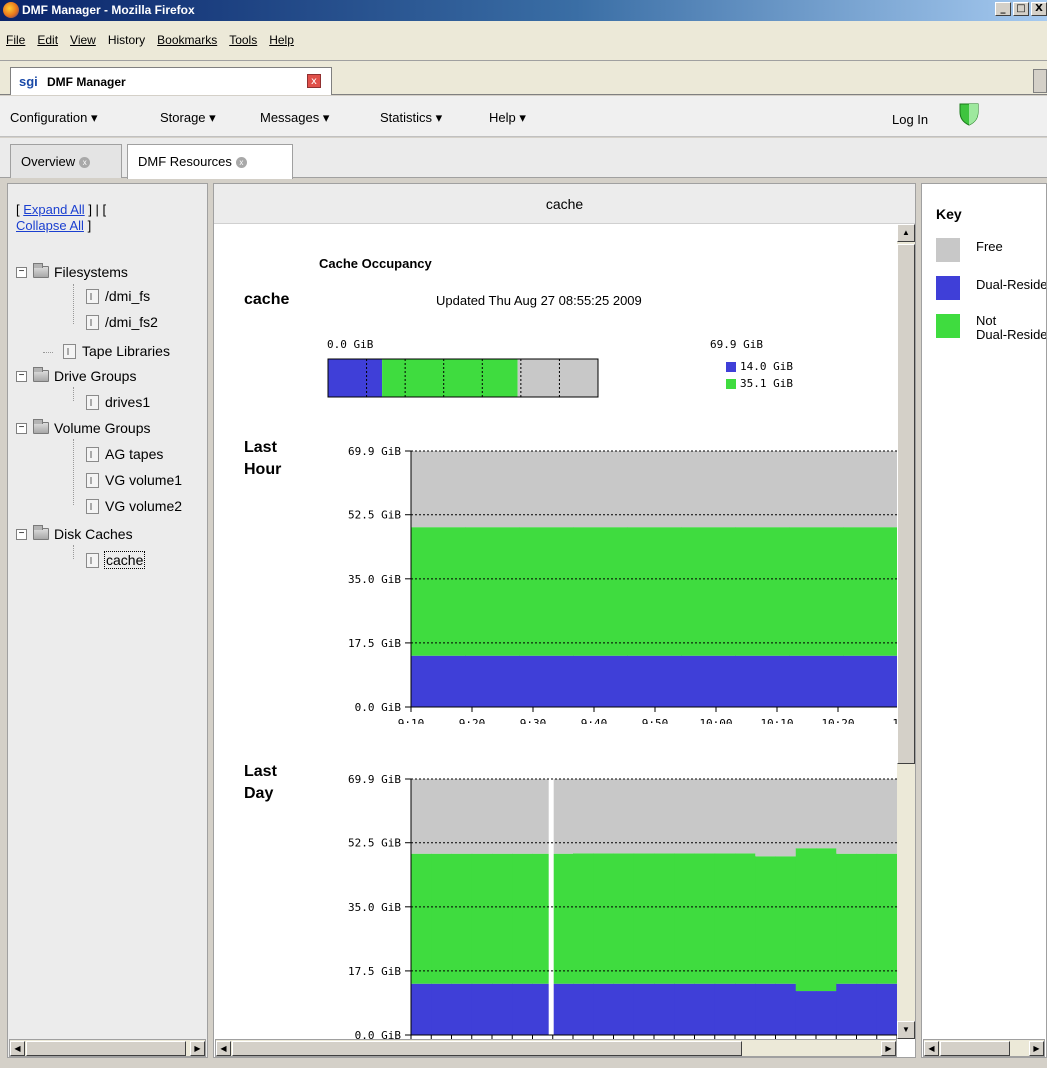  What do you see at coordinates (85, 162) in the screenshot?
I see `close-tab-overview-icon: x` at bounding box center [85, 162].